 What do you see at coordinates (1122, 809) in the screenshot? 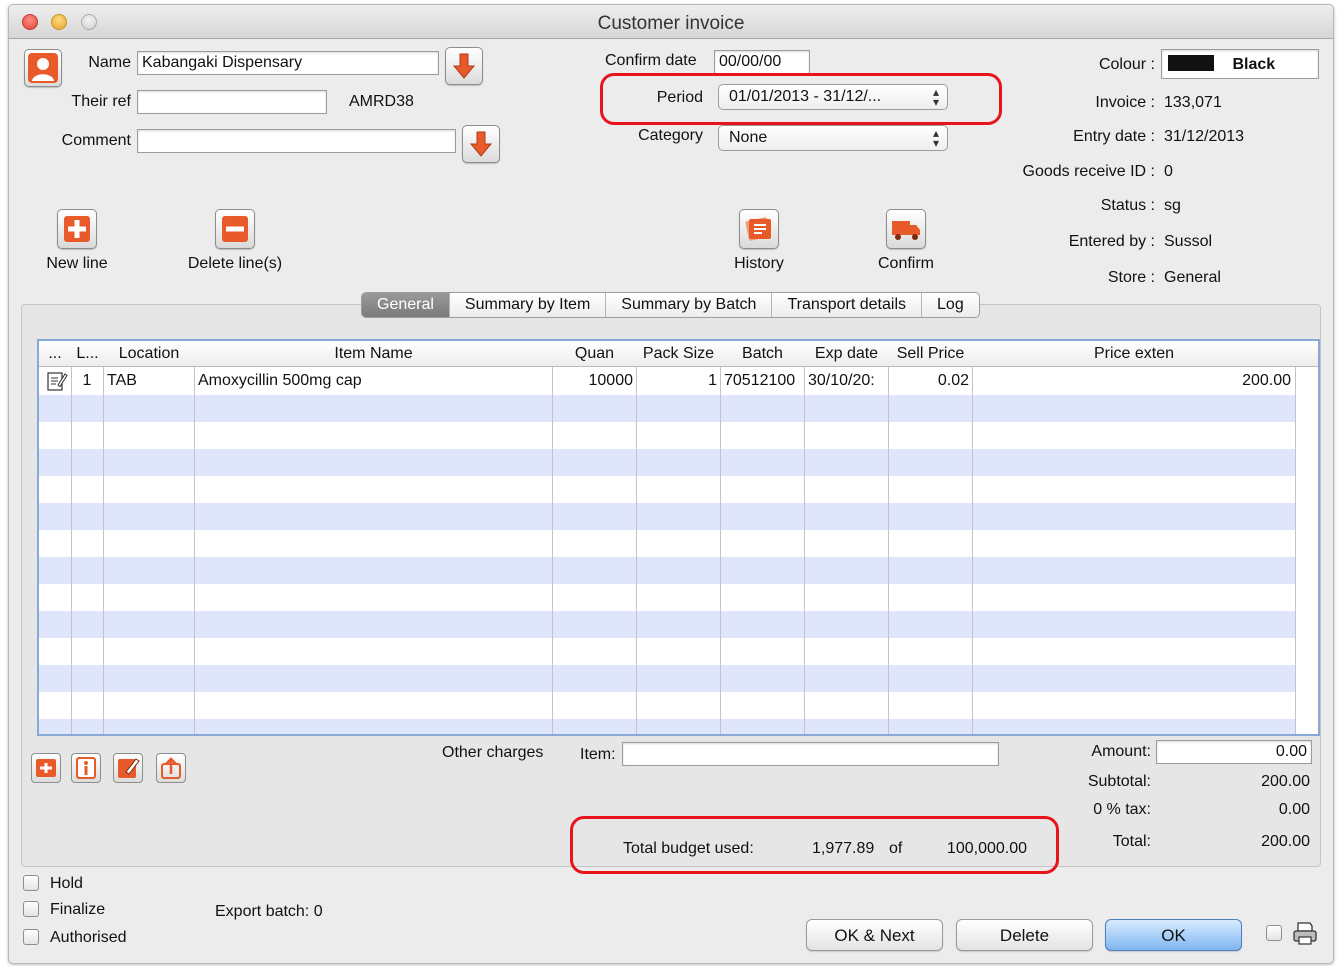
I see `tax-label: 0 % tax:` at bounding box center [1122, 809].